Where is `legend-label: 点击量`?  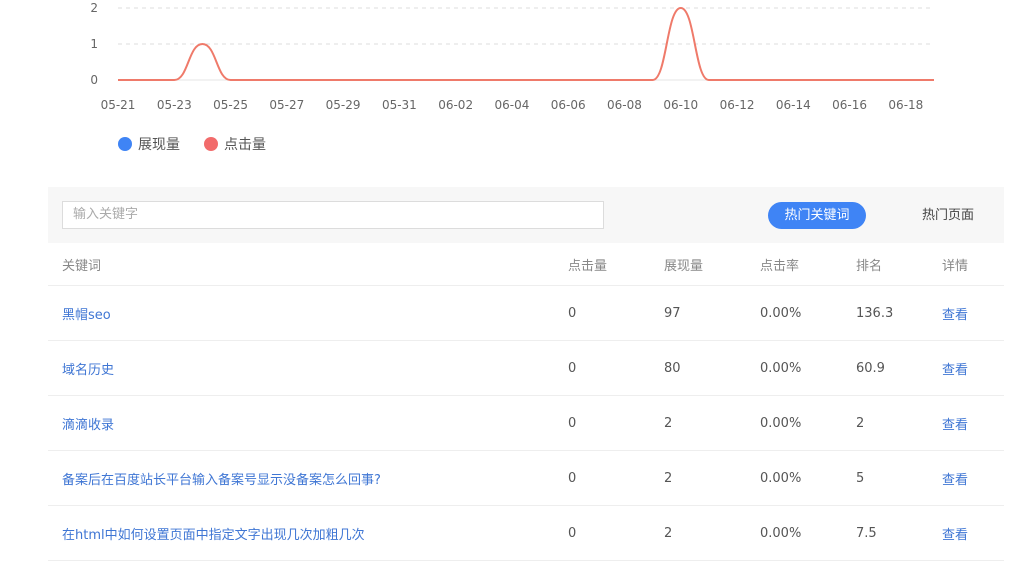
legend-label: 点击量 is located at coordinates (245, 145).